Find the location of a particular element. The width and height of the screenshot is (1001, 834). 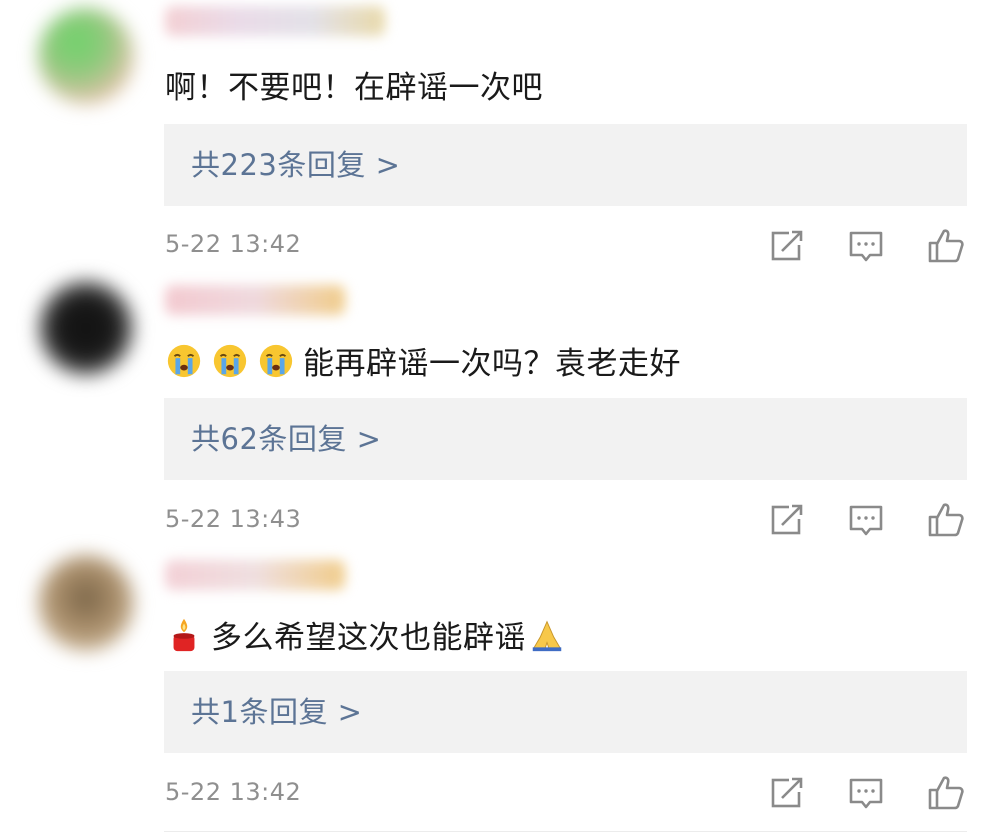

reply-count-label: 共223条回复 > is located at coordinates (296, 165).